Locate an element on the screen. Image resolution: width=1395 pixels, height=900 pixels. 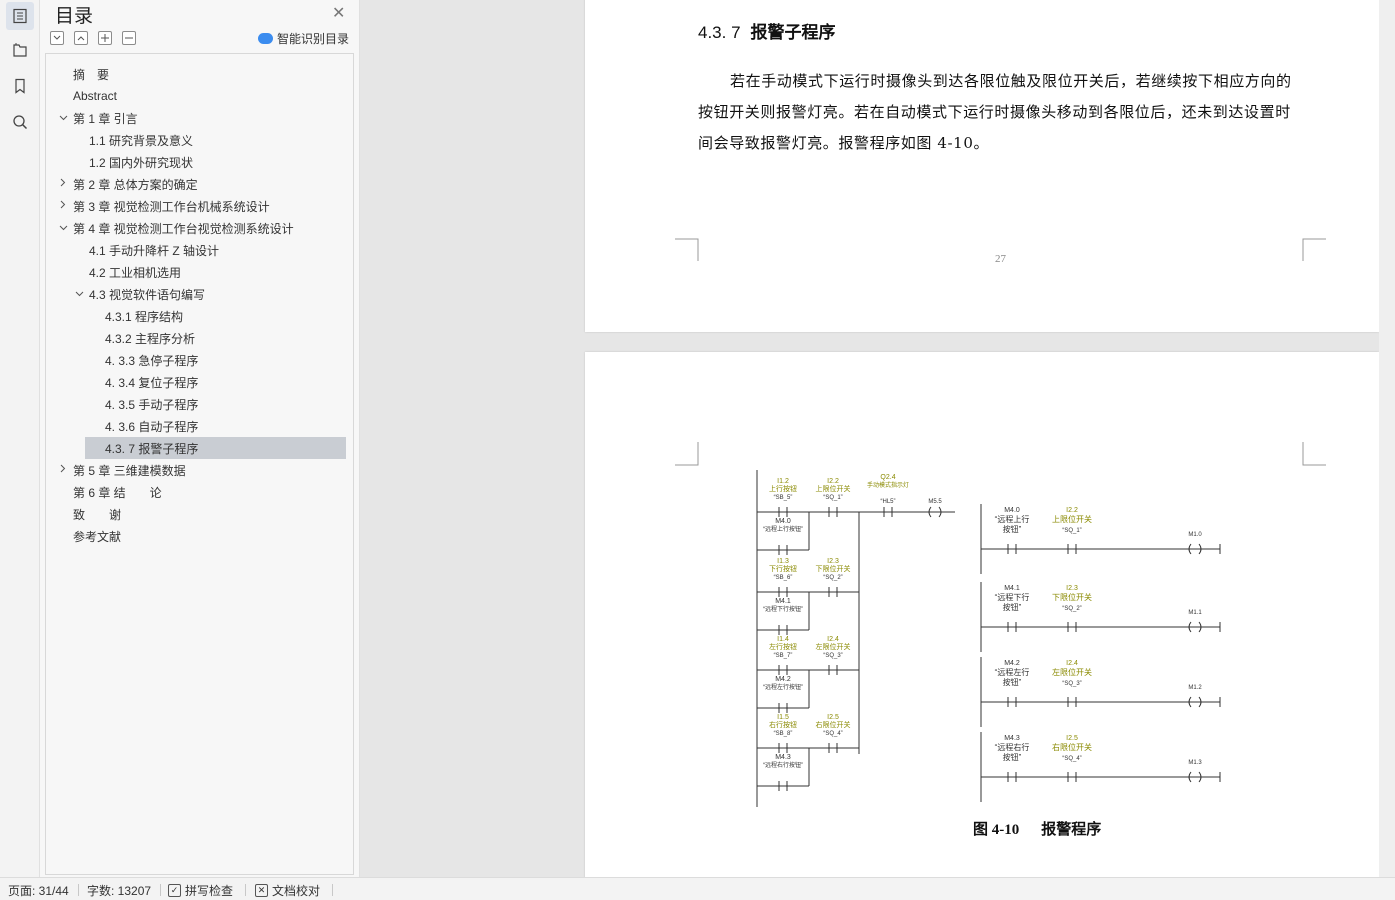
left-rail is located at coordinates (20, 438).